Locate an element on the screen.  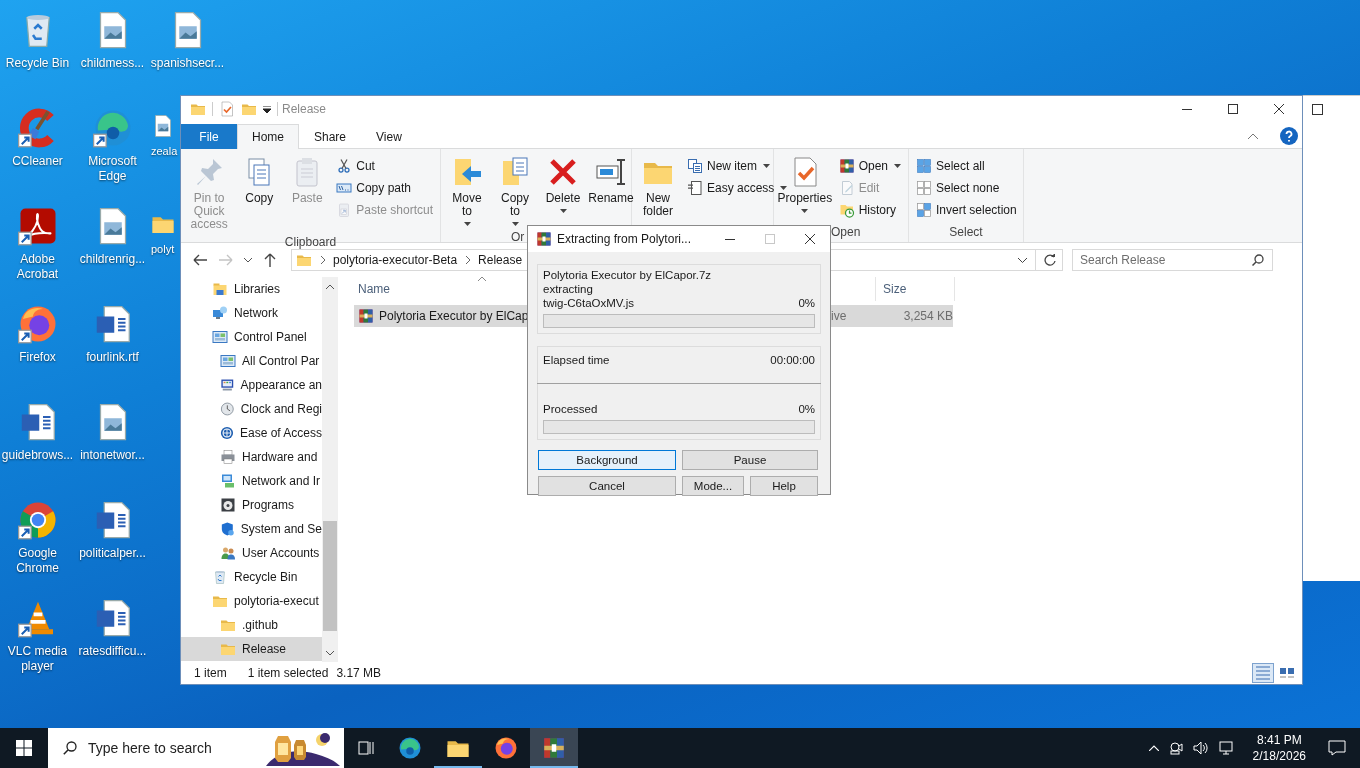
back-arrow-icon is located at coordinates (200, 260).